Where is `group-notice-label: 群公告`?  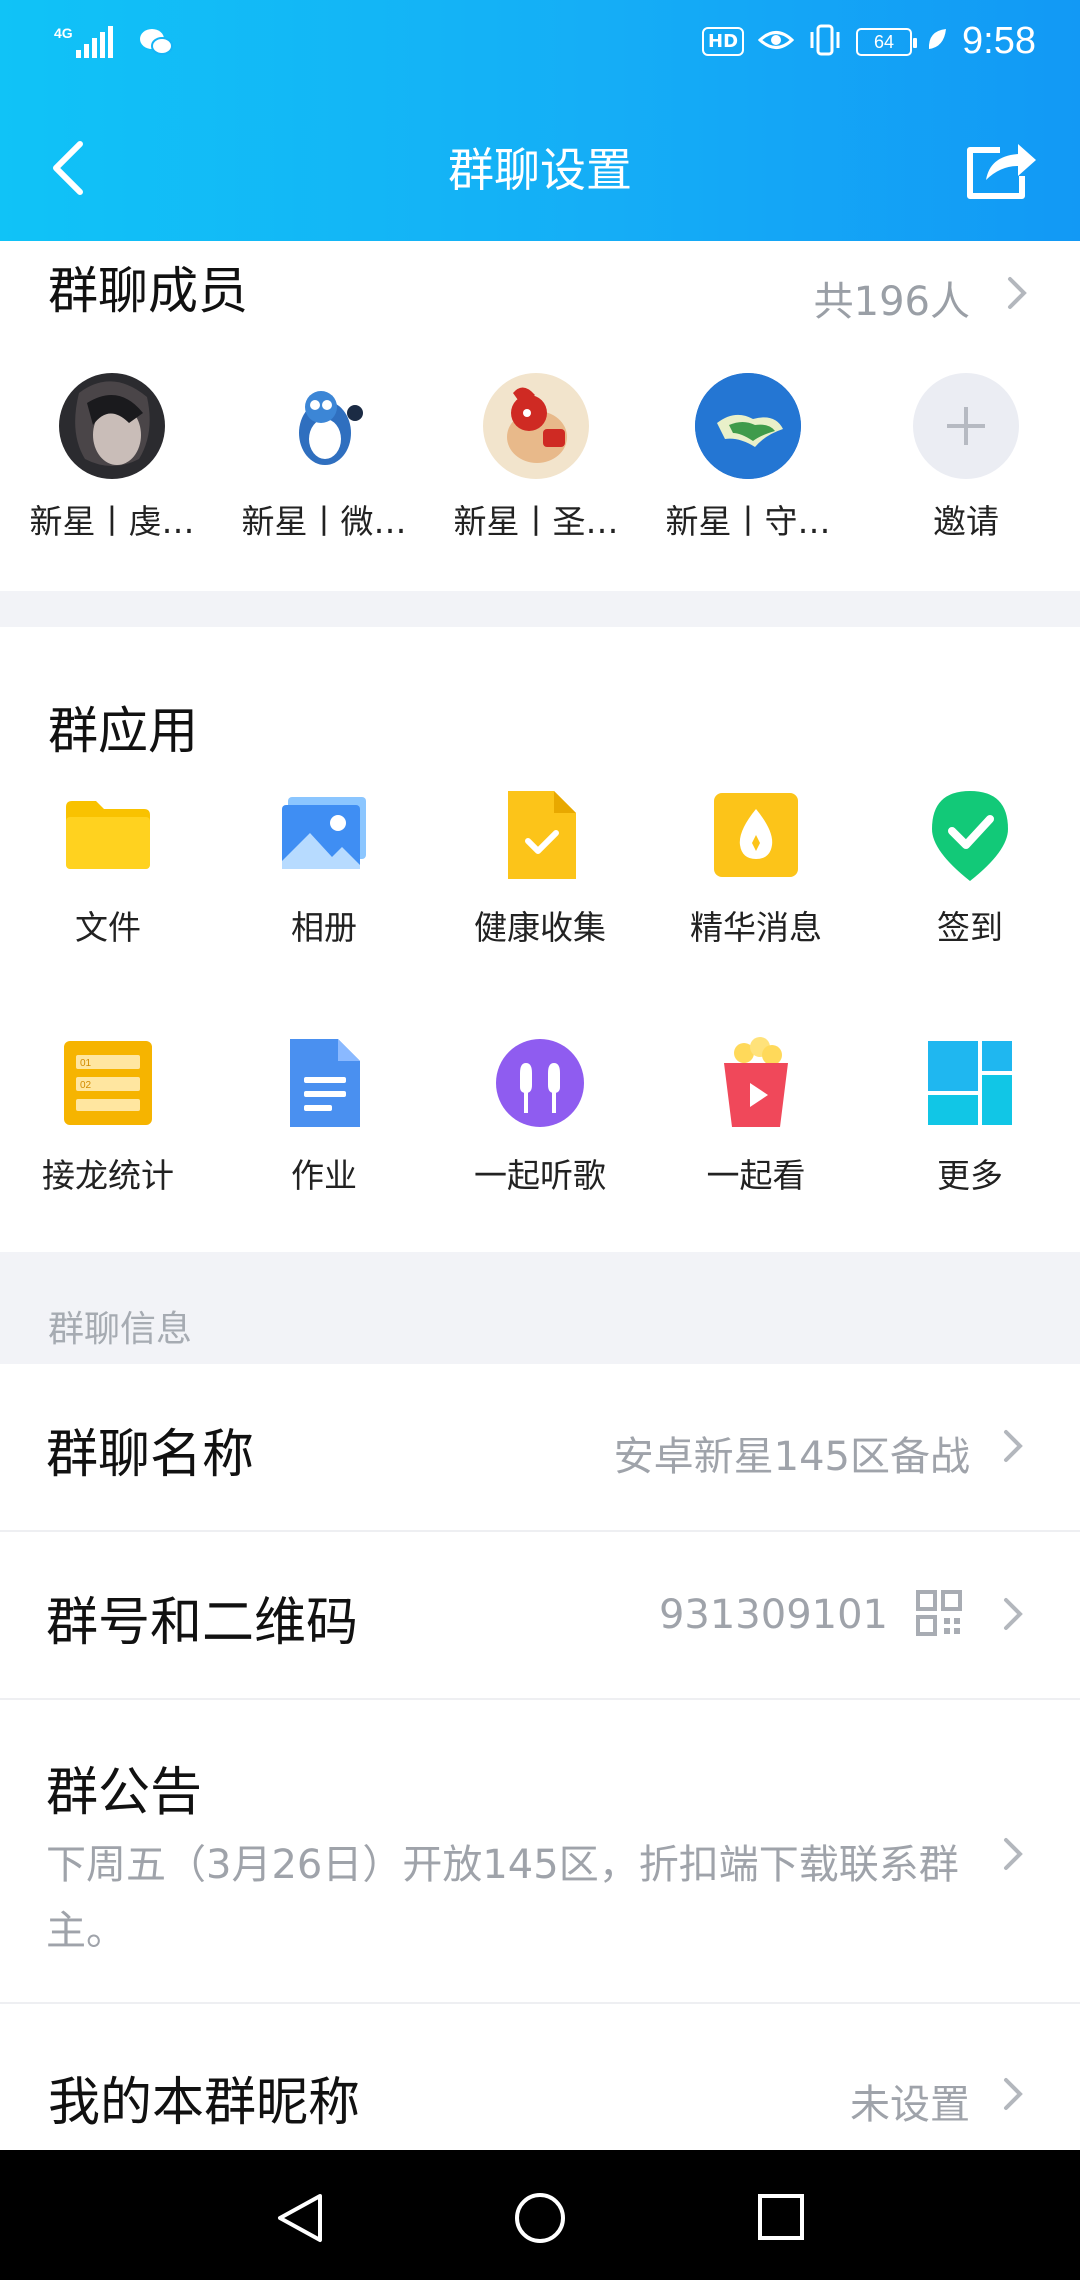
group-notice-label: 群公告 is located at coordinates (124, 1793).